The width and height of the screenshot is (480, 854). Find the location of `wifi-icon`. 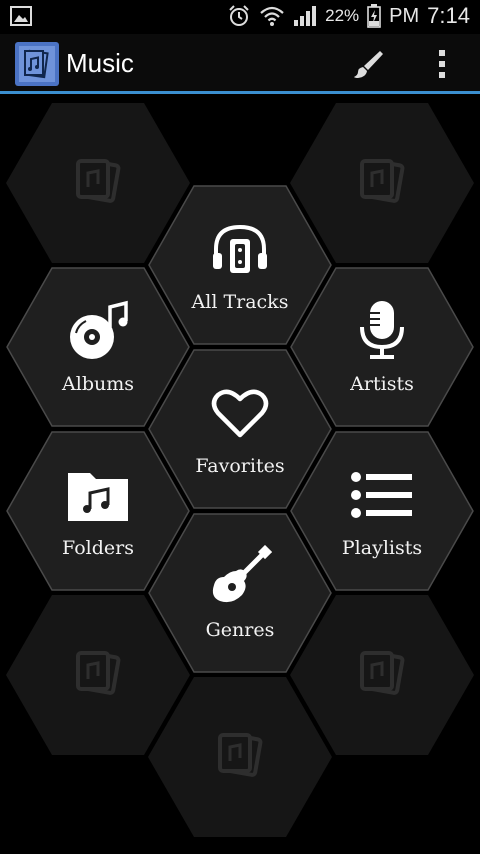

wifi-icon is located at coordinates (272, 16).